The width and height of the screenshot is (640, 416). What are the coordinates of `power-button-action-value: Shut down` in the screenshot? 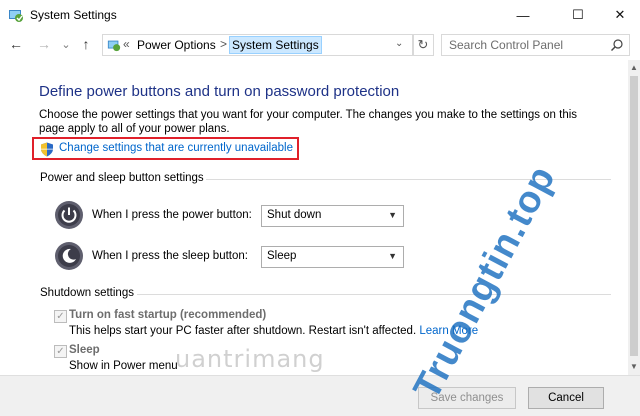 It's located at (294, 215).